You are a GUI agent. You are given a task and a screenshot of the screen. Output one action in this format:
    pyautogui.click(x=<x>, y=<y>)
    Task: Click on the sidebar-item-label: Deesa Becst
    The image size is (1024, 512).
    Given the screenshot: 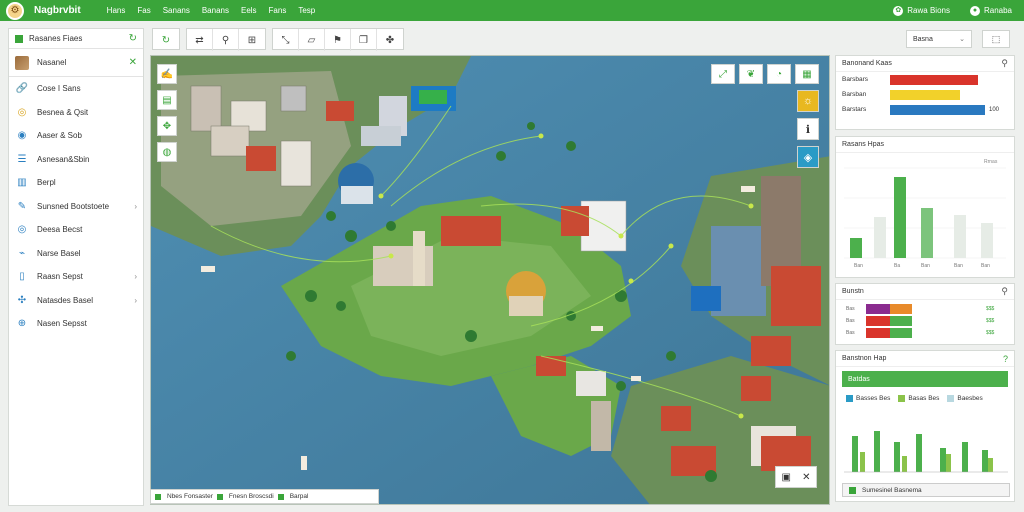 What is the action you would take?
    pyautogui.click(x=60, y=230)
    